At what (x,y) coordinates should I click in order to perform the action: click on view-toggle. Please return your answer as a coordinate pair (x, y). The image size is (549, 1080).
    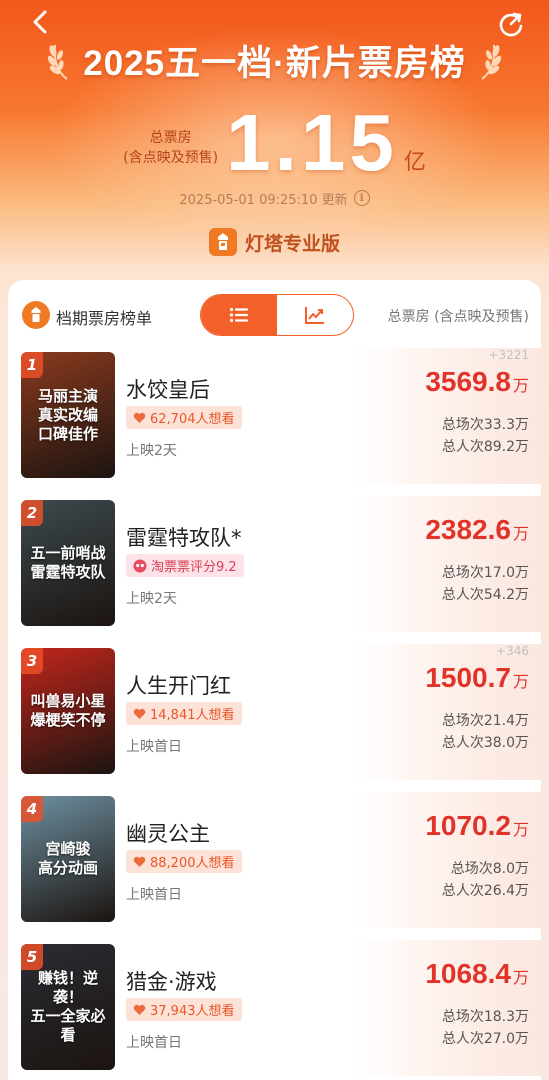
    Looking at the image, I should click on (277, 315).